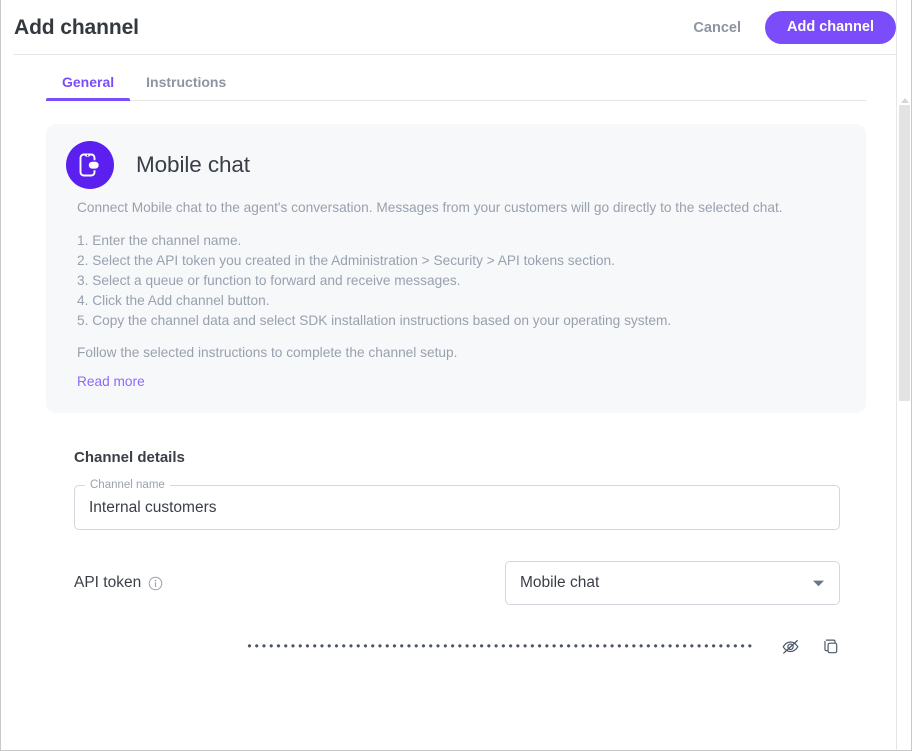  Describe the element at coordinates (173, 300) in the screenshot. I see `info-step-4: 4. Click the Add channel button.` at that location.